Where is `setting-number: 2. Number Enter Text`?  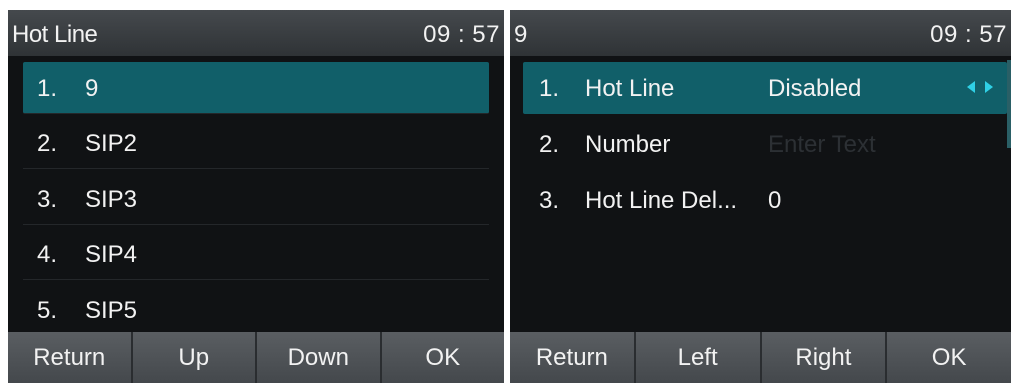 setting-number: 2. Number Enter Text is located at coordinates (765, 144).